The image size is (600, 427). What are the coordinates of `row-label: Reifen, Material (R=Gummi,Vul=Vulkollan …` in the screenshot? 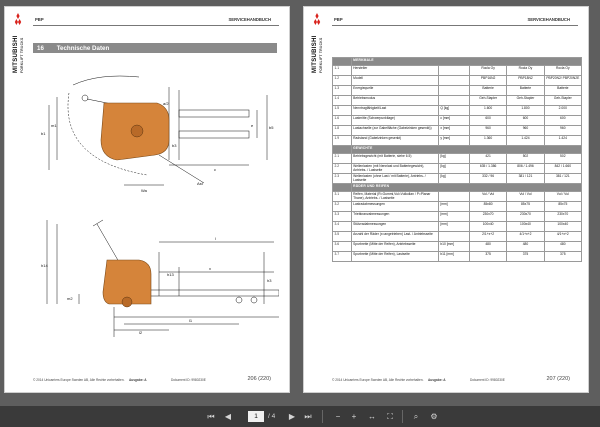 It's located at (394, 197).